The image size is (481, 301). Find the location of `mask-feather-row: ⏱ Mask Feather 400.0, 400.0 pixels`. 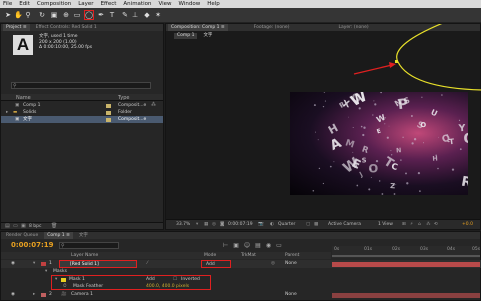

mask-feather-row: ⏱ Mask Feather 400.0, 400.0 pixels is located at coordinates (241, 286).